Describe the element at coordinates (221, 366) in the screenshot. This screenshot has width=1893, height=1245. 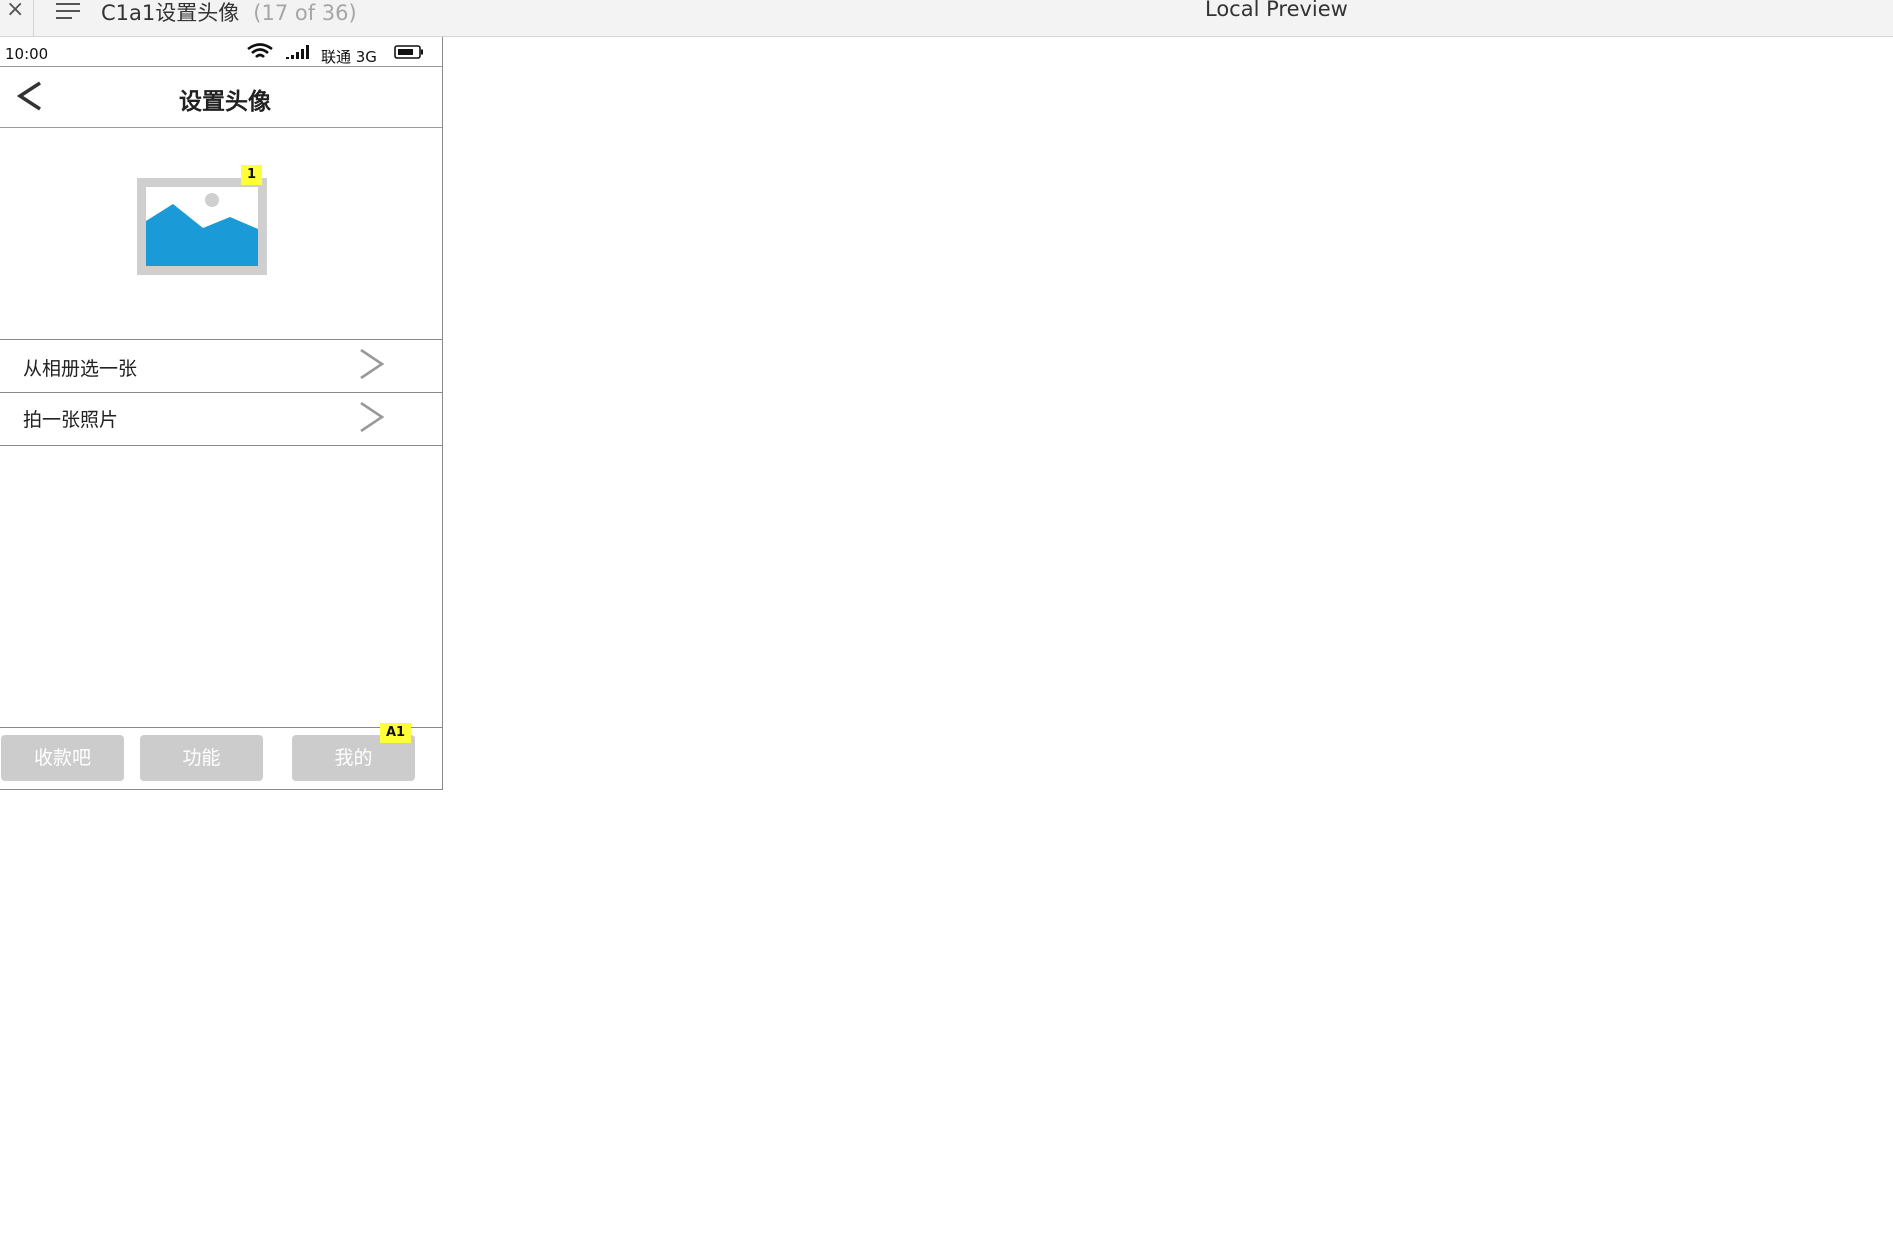
I see `choose-from-album-option: 从相册选一张` at that location.